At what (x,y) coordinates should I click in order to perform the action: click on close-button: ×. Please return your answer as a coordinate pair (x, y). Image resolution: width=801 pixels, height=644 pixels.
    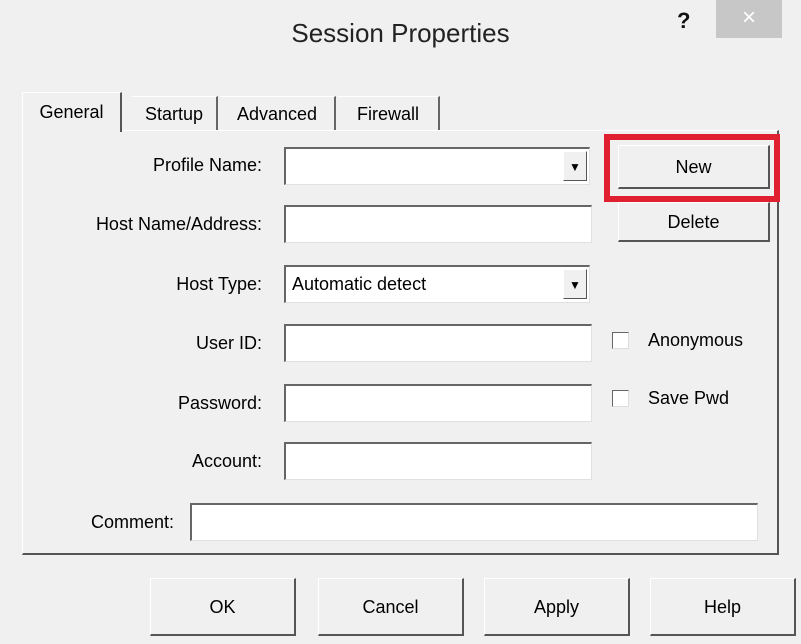
    Looking at the image, I should click on (749, 19).